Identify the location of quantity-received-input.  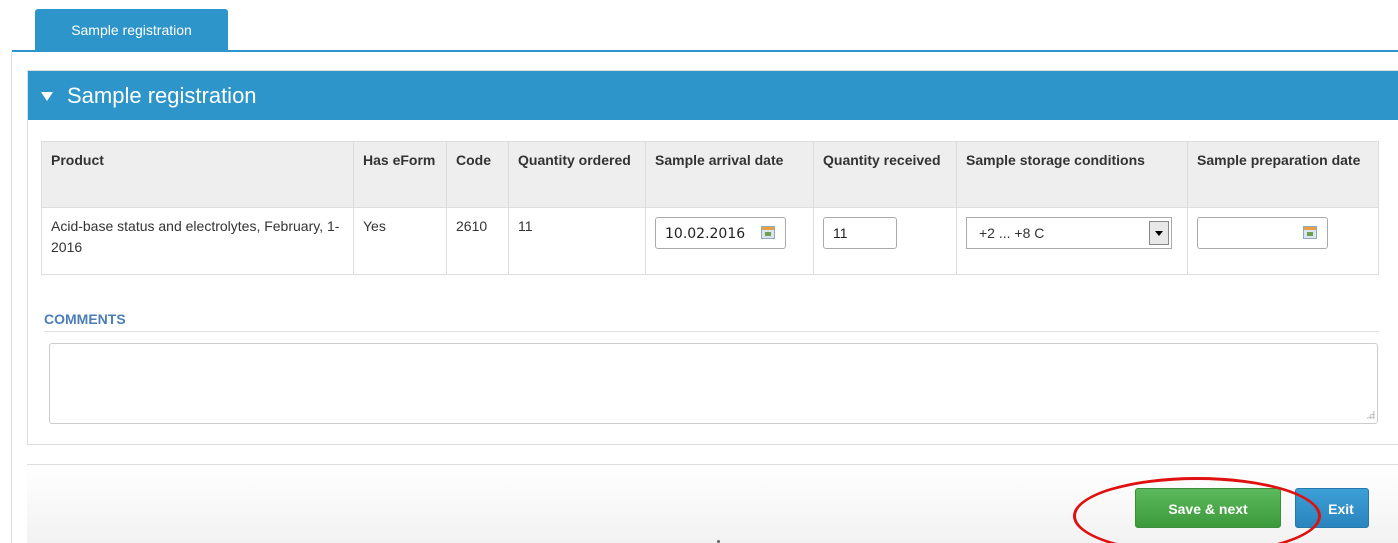
(858, 233).